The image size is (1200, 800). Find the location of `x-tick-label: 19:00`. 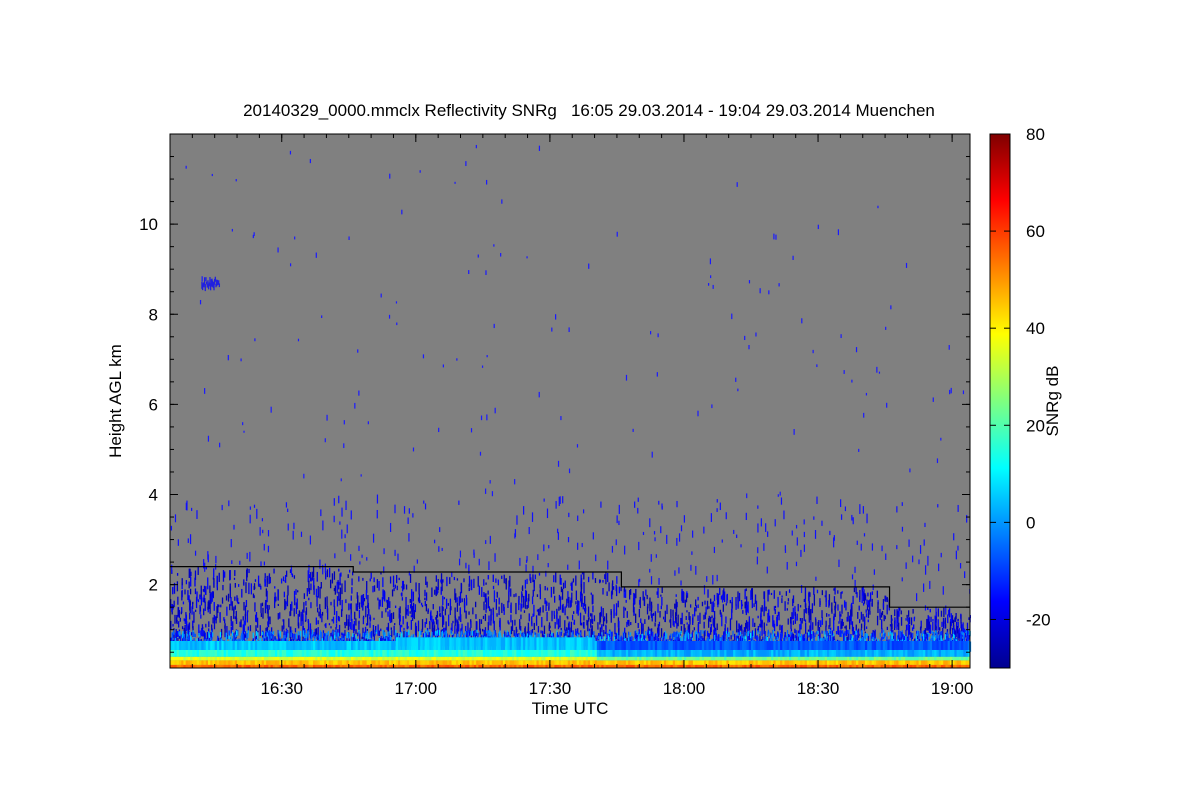

x-tick-label: 19:00 is located at coordinates (952, 688).